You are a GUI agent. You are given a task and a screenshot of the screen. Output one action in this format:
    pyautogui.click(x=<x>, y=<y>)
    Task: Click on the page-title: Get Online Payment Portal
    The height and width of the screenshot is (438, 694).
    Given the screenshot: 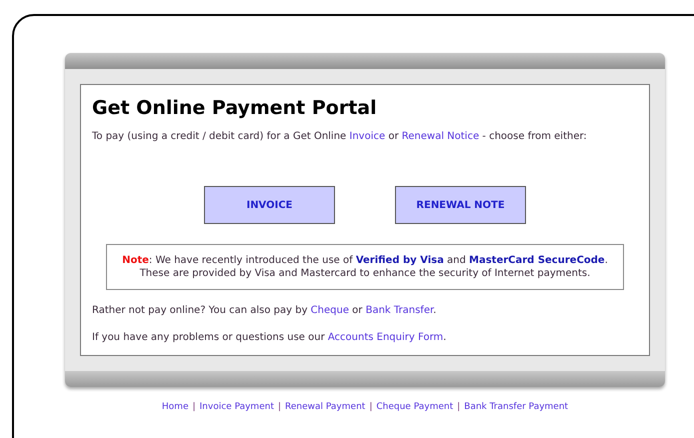 What is the action you would take?
    pyautogui.click(x=235, y=108)
    